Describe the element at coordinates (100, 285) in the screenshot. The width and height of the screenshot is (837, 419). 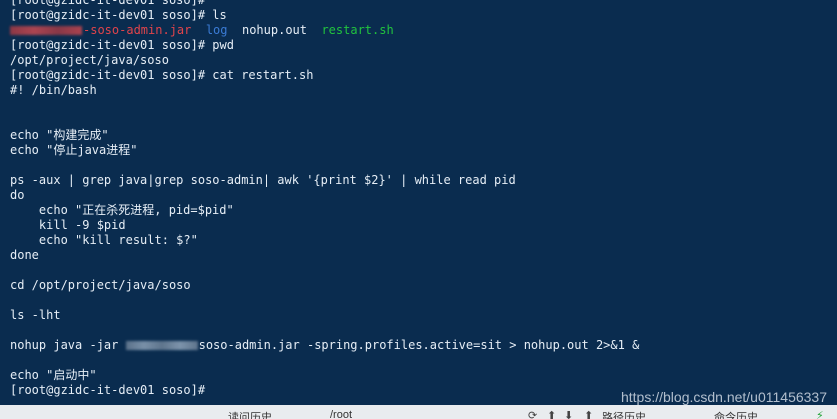
I see `terminal-line: cd /opt/project/java/soso` at that location.